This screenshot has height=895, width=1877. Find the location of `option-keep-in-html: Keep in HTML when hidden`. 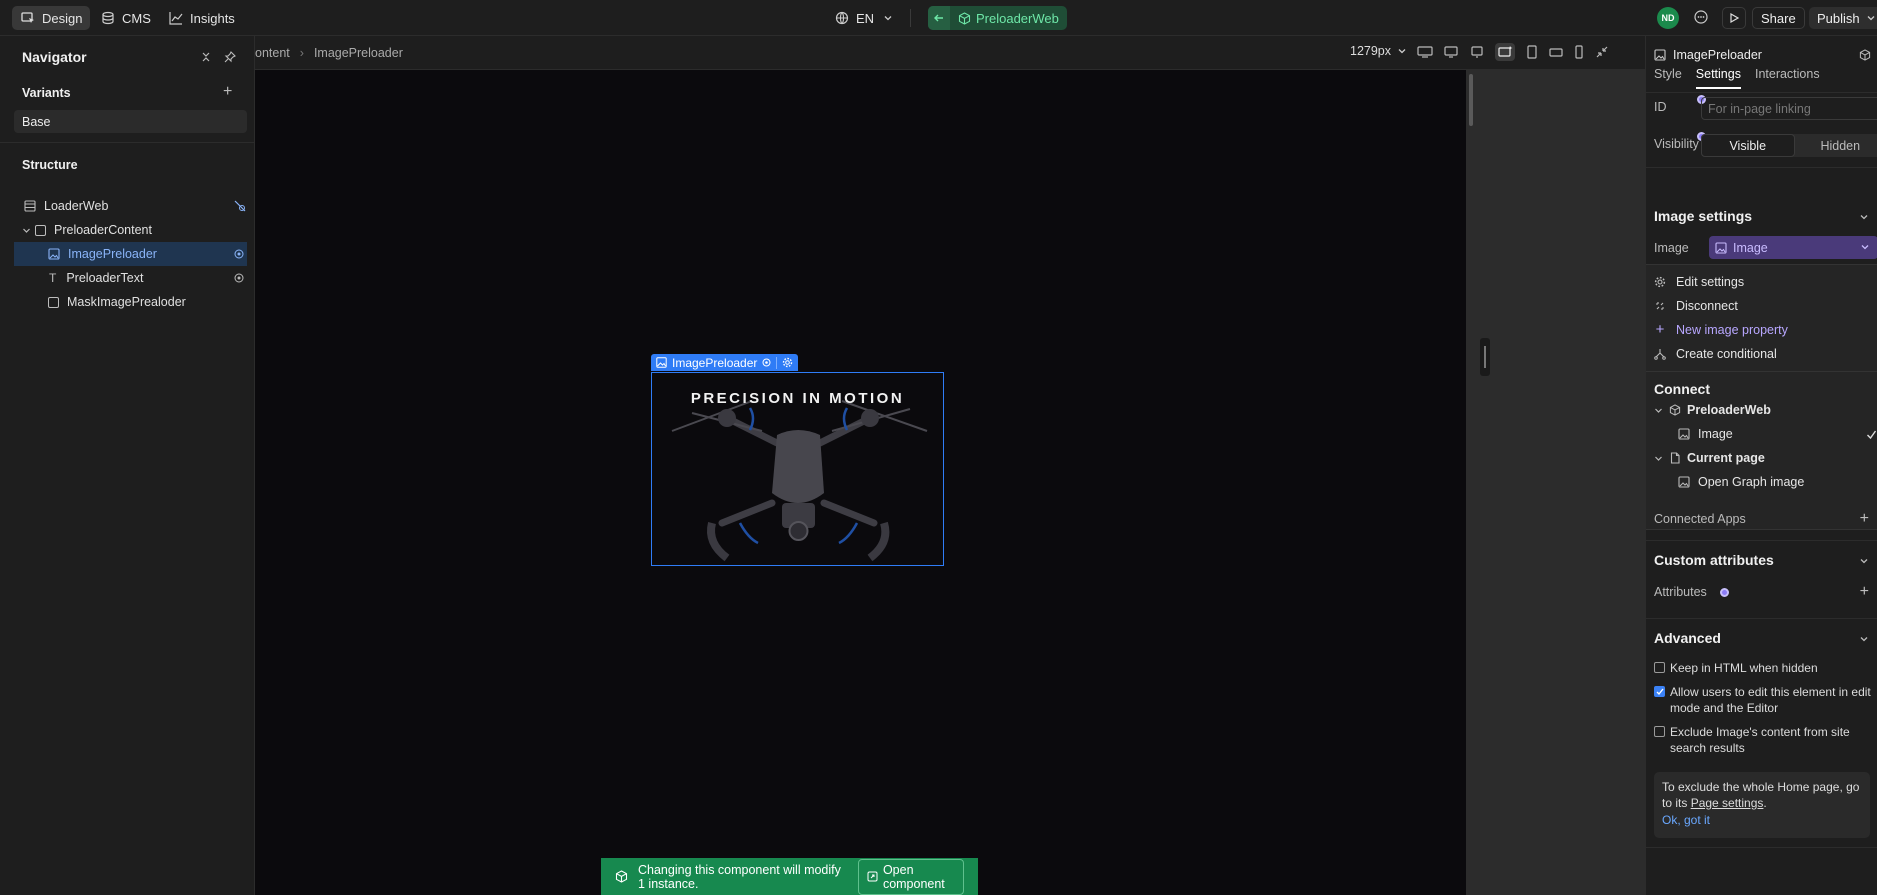

option-keep-in-html: Keep in HTML when hidden is located at coordinates (1764, 668).